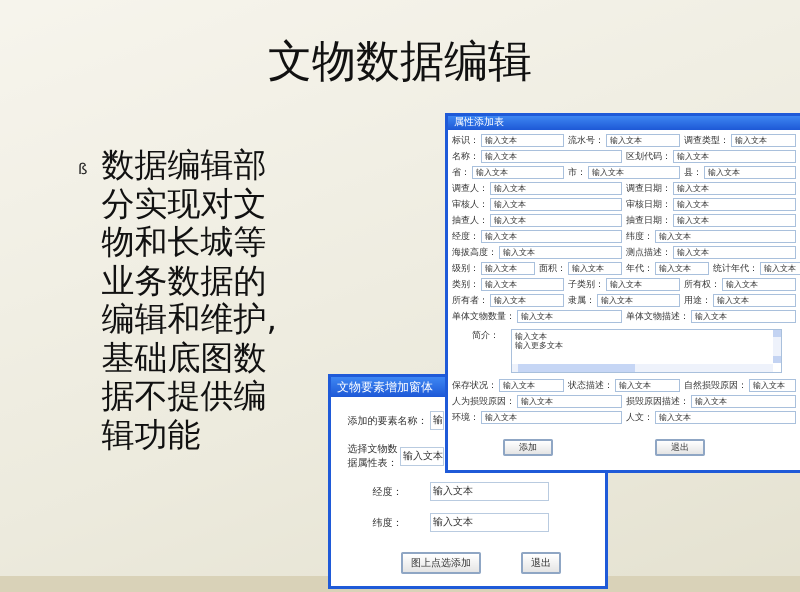  I want to click on button: 图上点选添加, so click(441, 563).